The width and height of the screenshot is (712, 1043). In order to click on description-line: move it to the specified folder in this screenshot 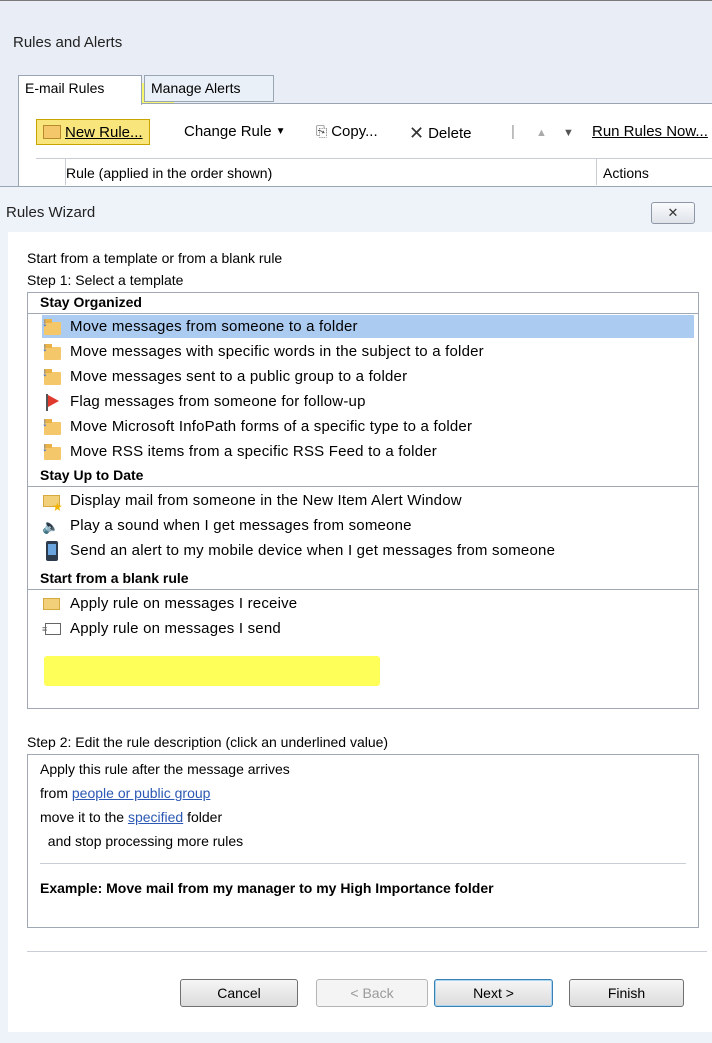, I will do `click(131, 817)`.